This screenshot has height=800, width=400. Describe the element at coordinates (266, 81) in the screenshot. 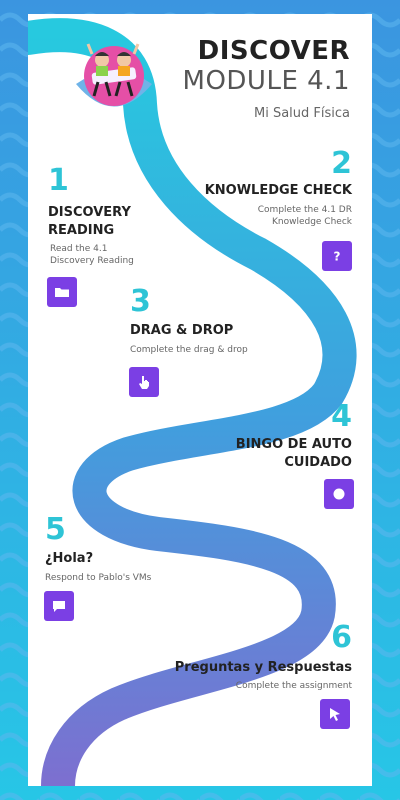

I see `module-number: MODULE 4.1` at that location.